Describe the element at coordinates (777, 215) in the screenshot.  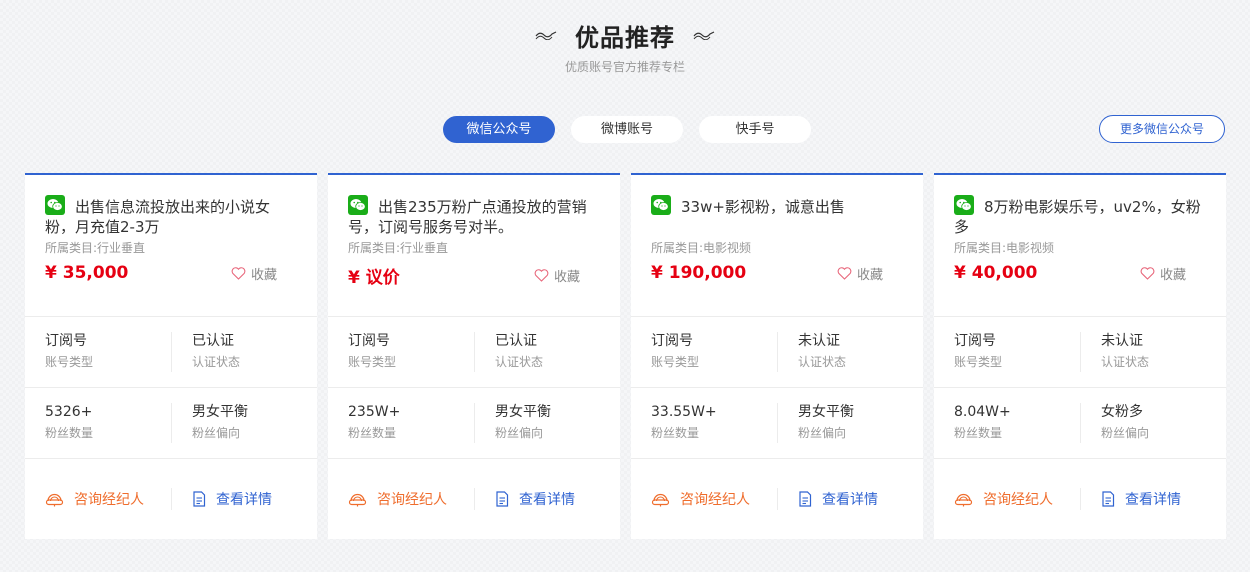
I see `card-title: 33w+影视粉，诚意出售` at that location.